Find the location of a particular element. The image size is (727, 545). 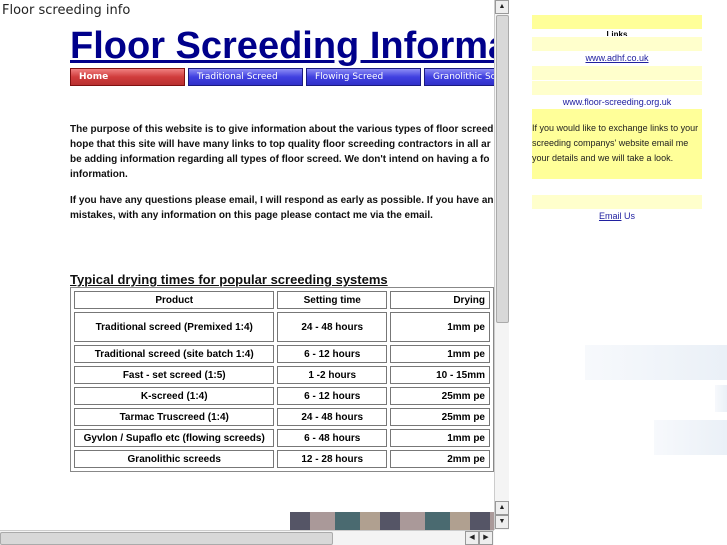

page-title: Floor screeding info is located at coordinates (66, 10).